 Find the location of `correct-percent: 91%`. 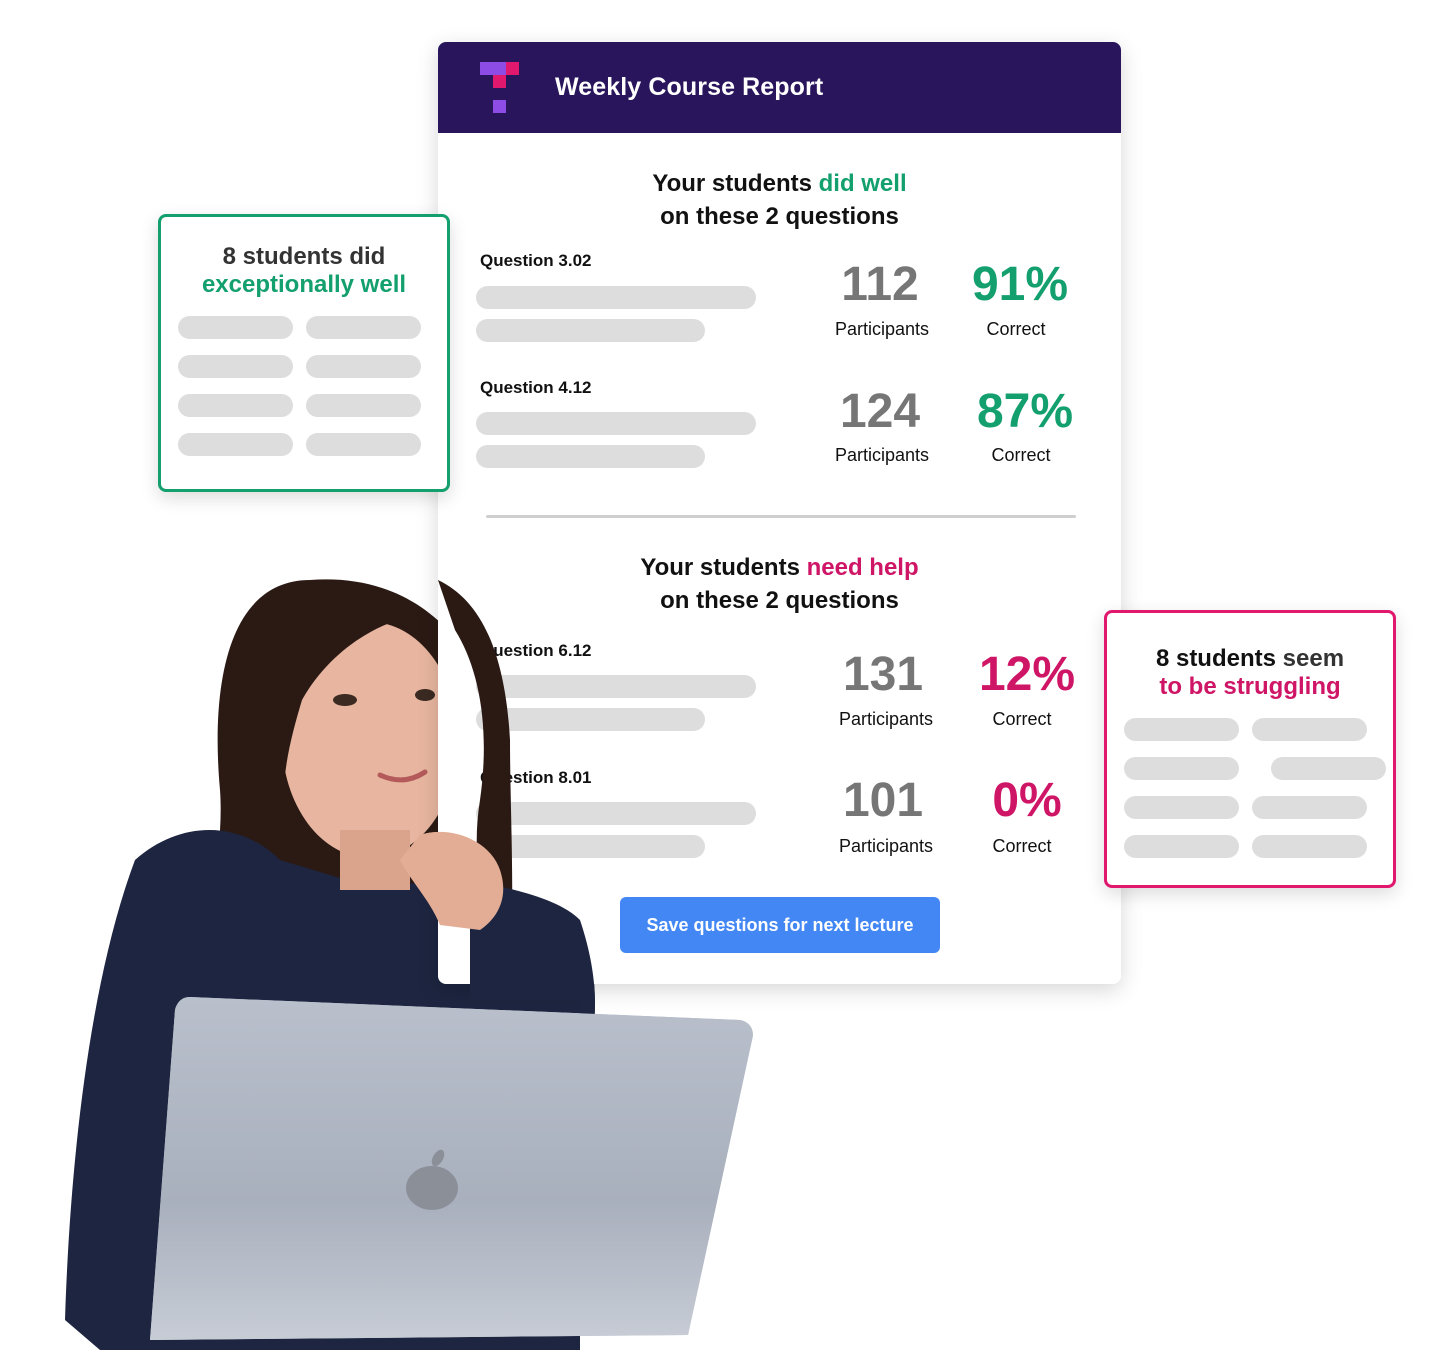

correct-percent: 91% is located at coordinates (1020, 284).